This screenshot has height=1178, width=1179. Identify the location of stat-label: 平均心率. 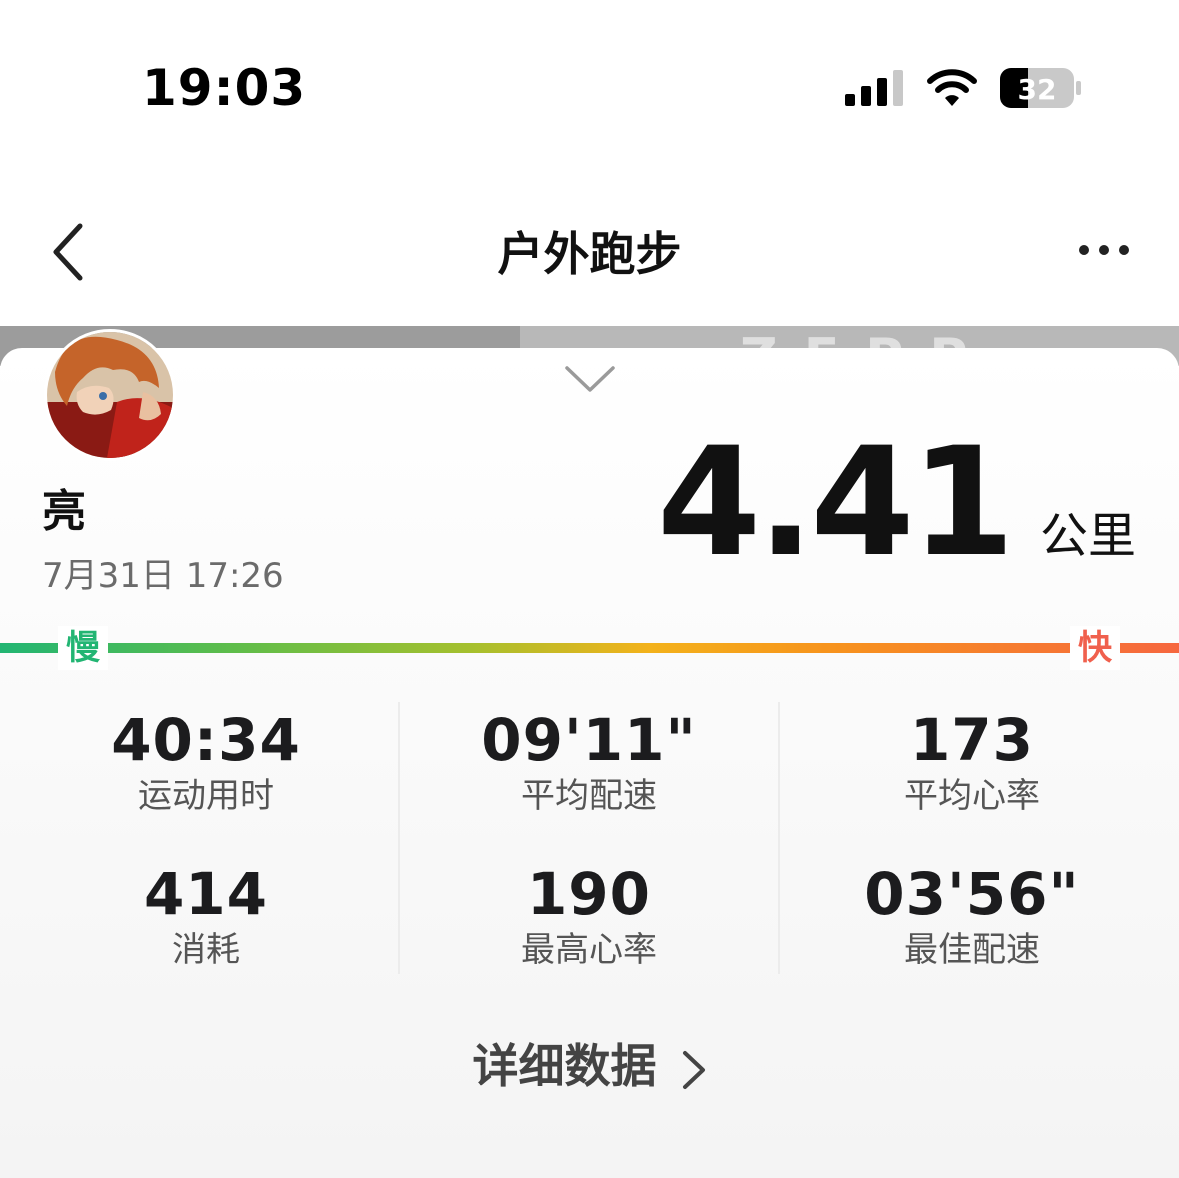
(972, 796).